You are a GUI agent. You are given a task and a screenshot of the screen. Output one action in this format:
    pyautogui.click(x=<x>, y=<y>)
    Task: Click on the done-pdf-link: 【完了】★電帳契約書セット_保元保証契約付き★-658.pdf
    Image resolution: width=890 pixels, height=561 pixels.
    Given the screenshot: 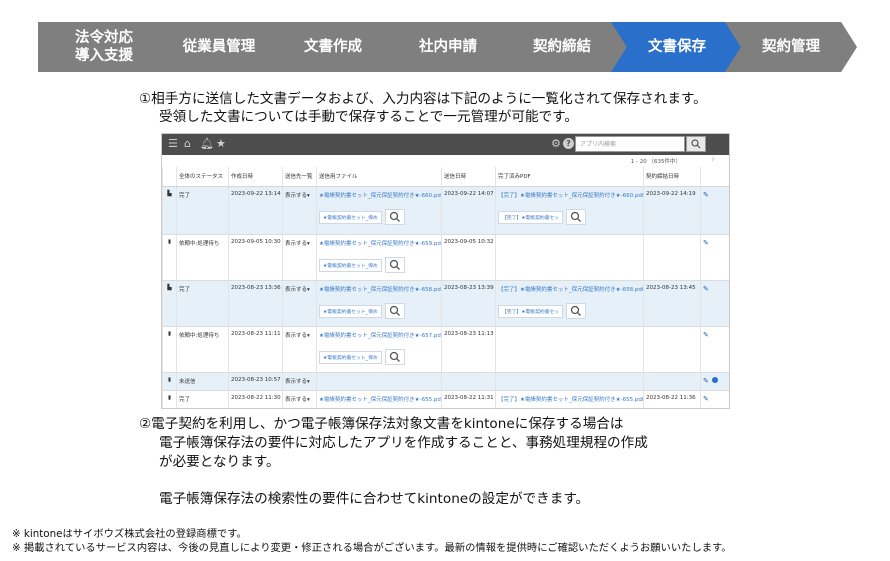 What is the action you would take?
    pyautogui.click(x=571, y=289)
    